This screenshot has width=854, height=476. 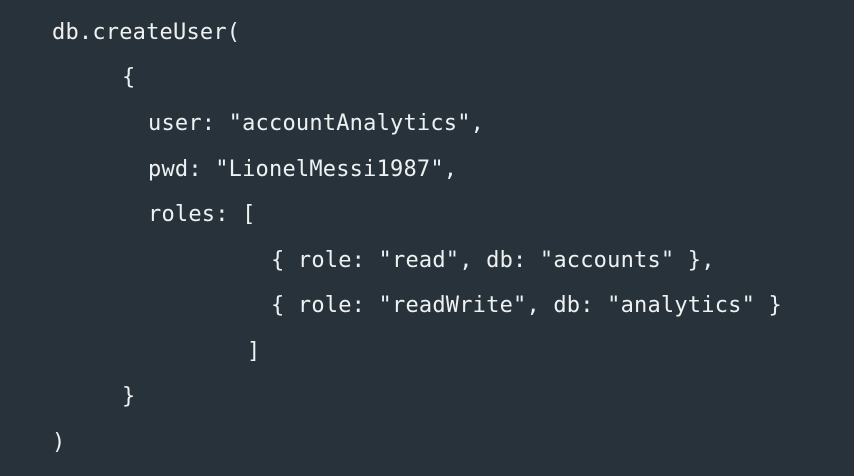 I want to click on code-line-7: { role: "readWrite", db: "analytics" }, so click(x=526, y=305).